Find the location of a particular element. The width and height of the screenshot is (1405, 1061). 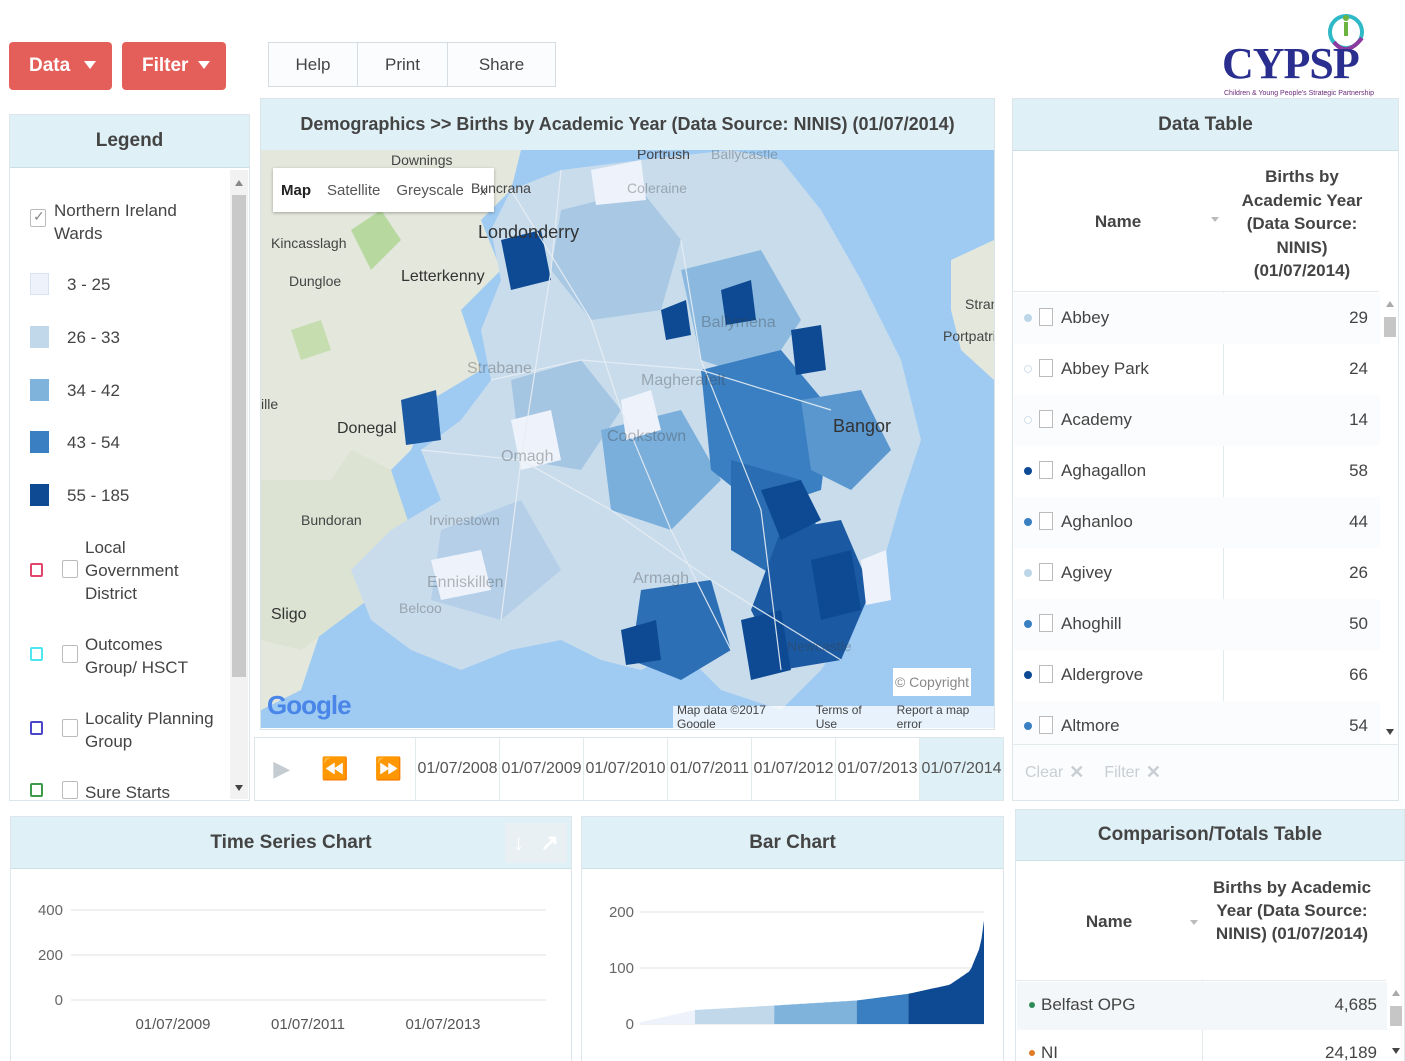

hsct-checkbox is located at coordinates (70, 654).